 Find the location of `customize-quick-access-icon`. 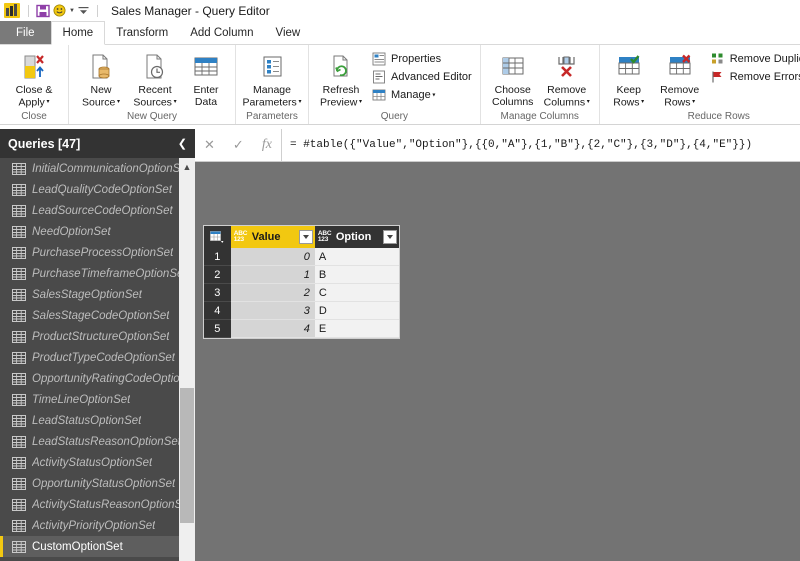

customize-quick-access-icon is located at coordinates (83, 10).